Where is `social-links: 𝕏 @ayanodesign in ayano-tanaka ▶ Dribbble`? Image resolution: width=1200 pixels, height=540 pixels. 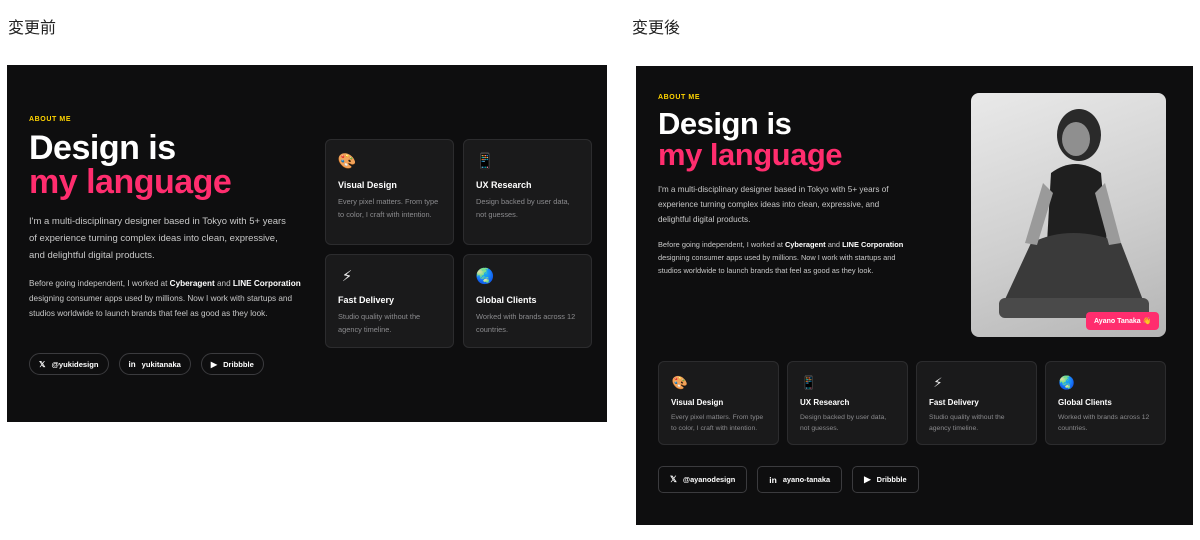 social-links: 𝕏 @ayanodesign in ayano-tanaka ▶ Dribbble is located at coordinates (788, 479).